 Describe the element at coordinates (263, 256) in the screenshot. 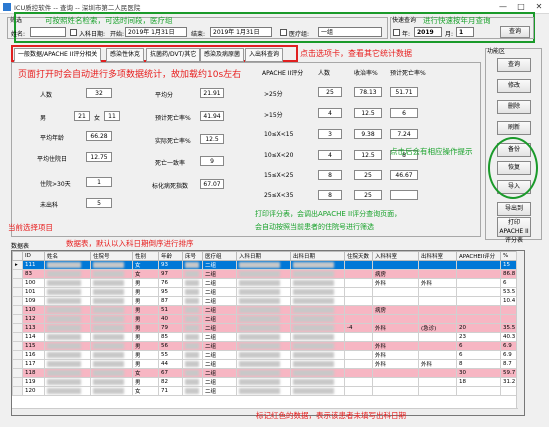

I see `grid-column-header: 入科日期` at that location.